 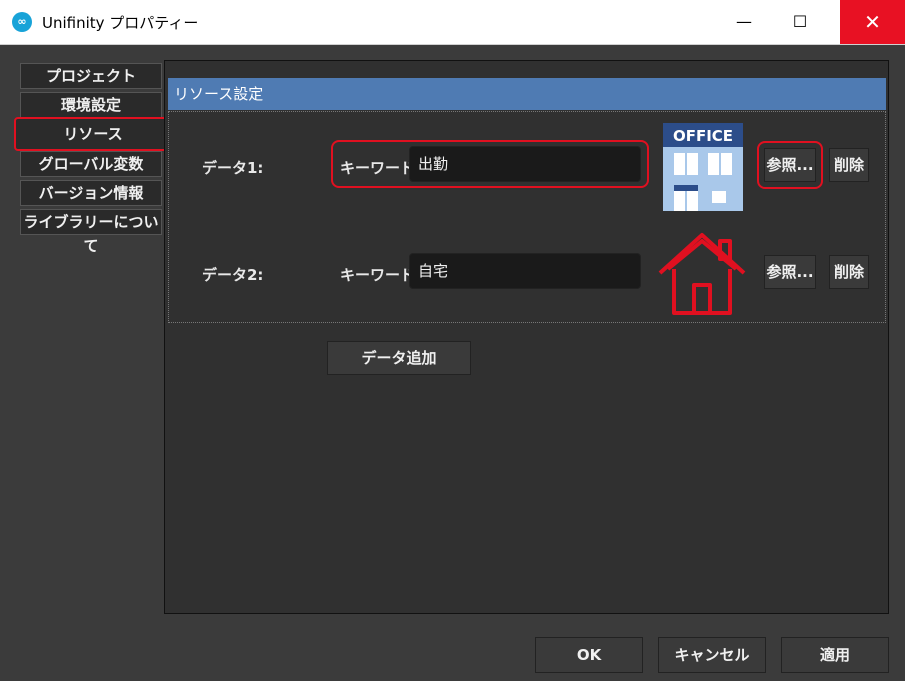 I want to click on ok-button: OK, so click(x=589, y=655).